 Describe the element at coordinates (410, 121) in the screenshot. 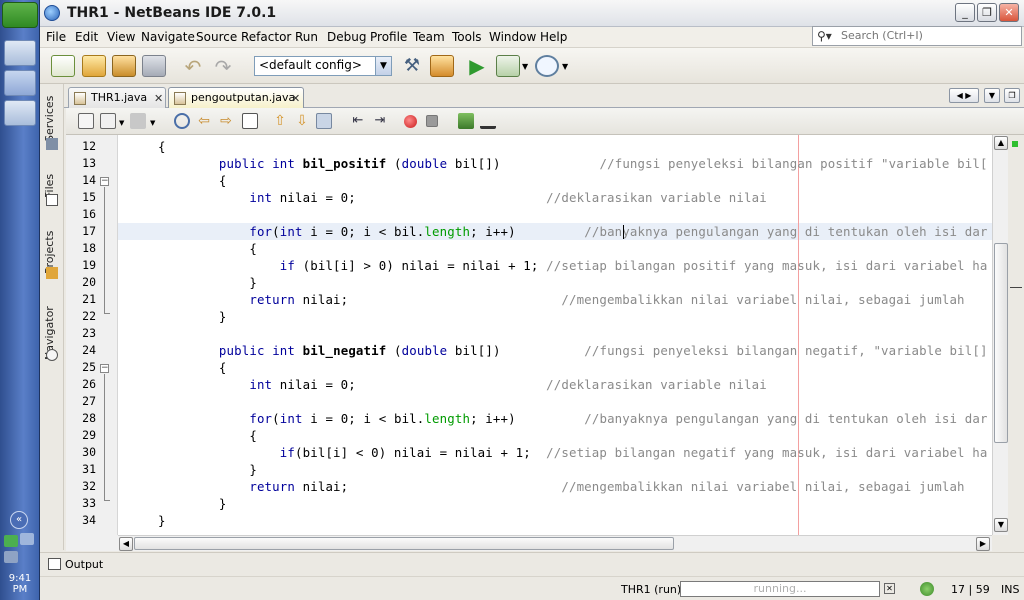

I see `start-macro-icon` at that location.